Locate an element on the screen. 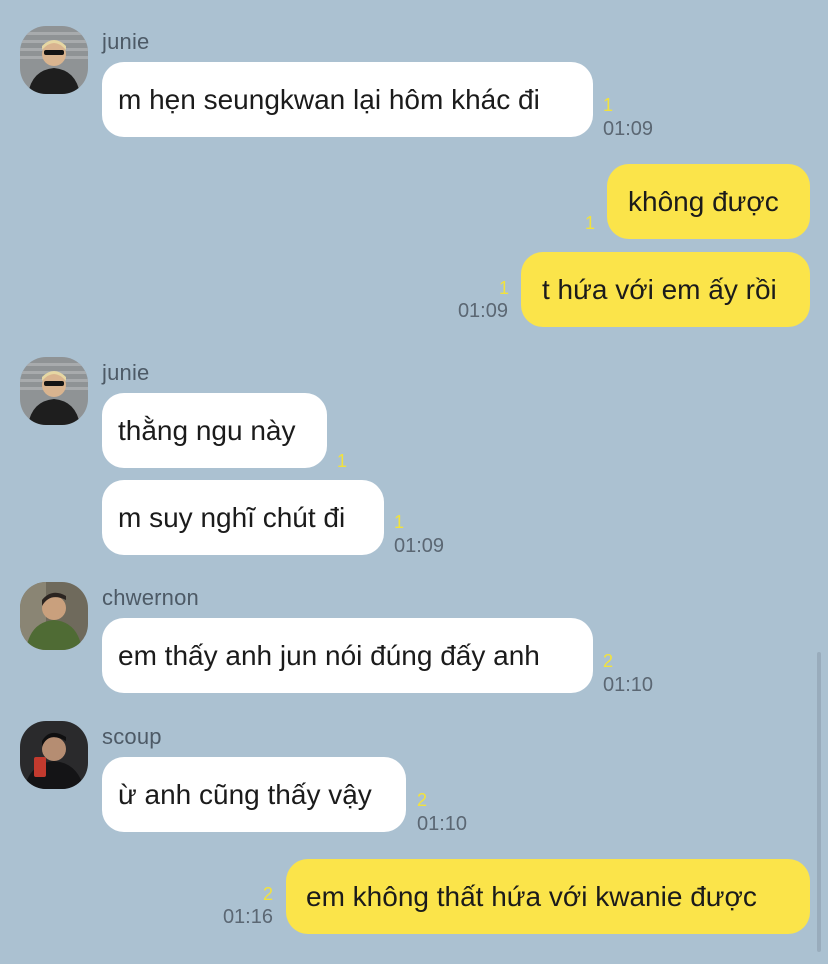  chwernon-avatar-image is located at coordinates (54, 616).